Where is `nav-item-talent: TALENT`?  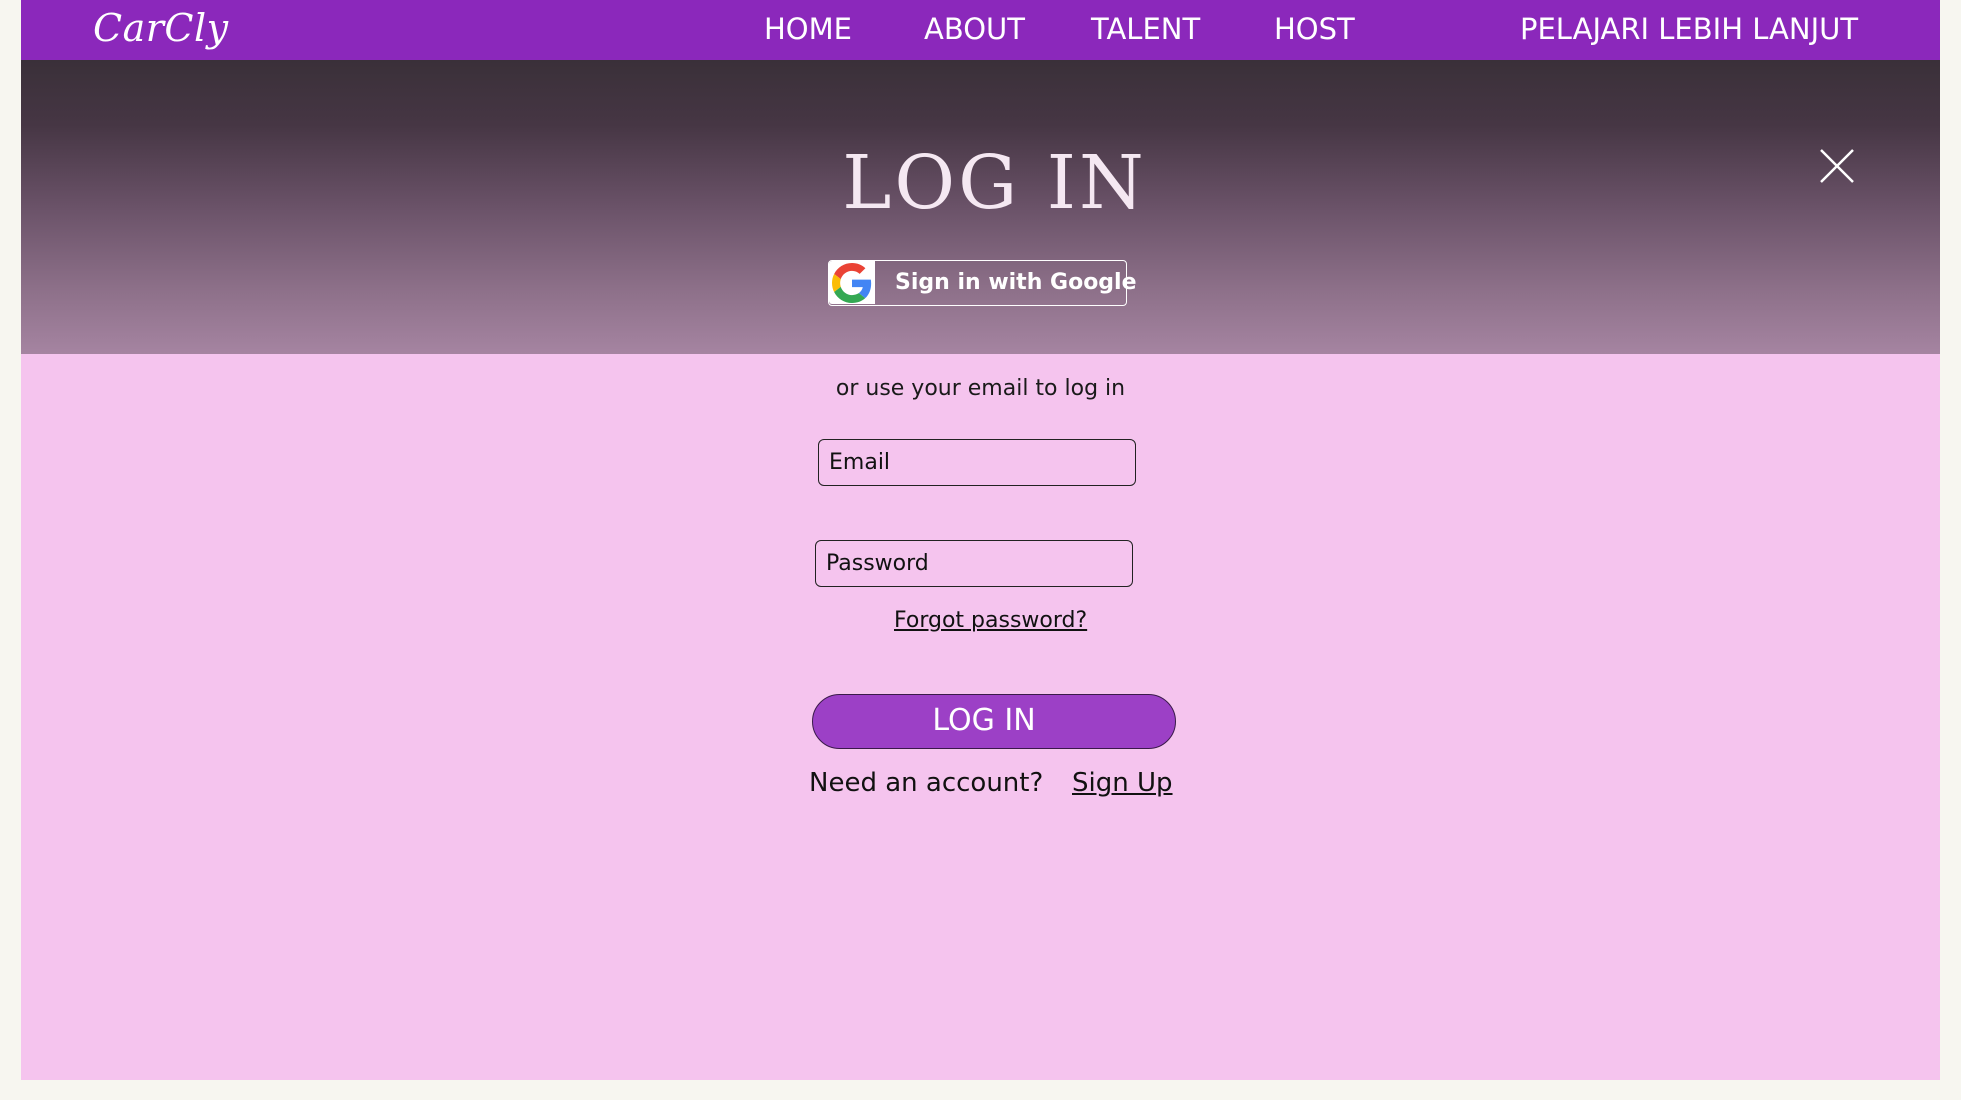
nav-item-talent: TALENT is located at coordinates (1145, 29).